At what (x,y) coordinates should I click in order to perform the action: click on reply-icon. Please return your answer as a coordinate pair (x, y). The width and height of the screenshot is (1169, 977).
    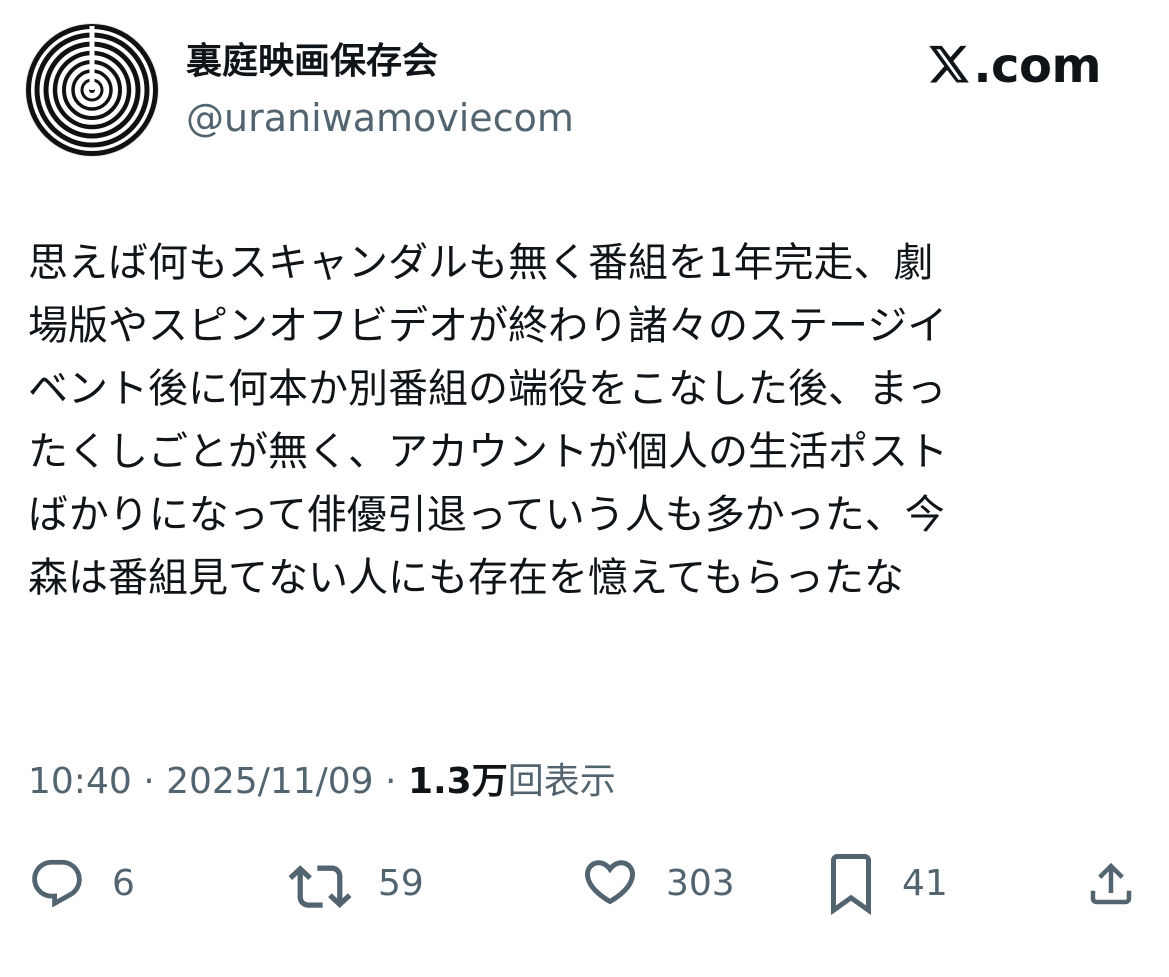
    Looking at the image, I should click on (57, 883).